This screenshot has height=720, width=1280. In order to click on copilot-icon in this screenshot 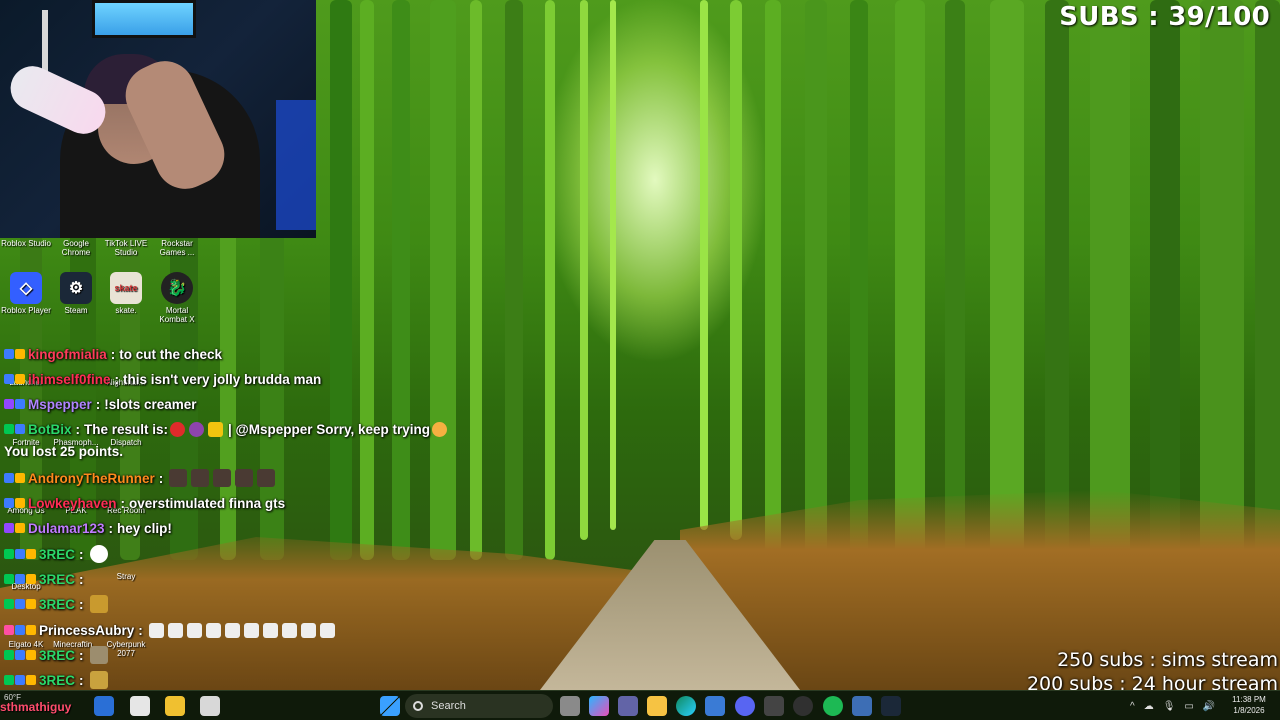, I will do `click(599, 706)`.